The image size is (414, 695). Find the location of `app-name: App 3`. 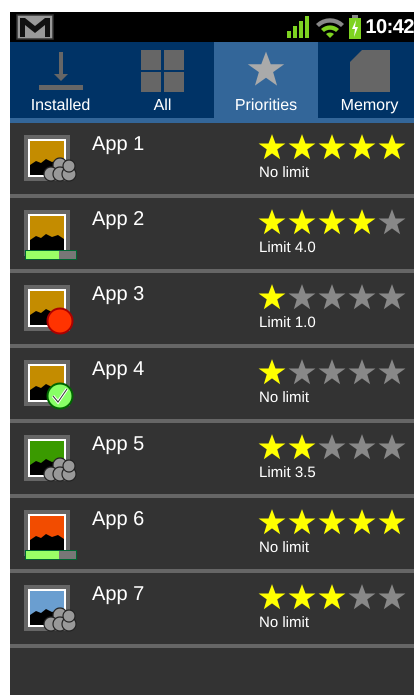

app-name: App 3 is located at coordinates (119, 294).